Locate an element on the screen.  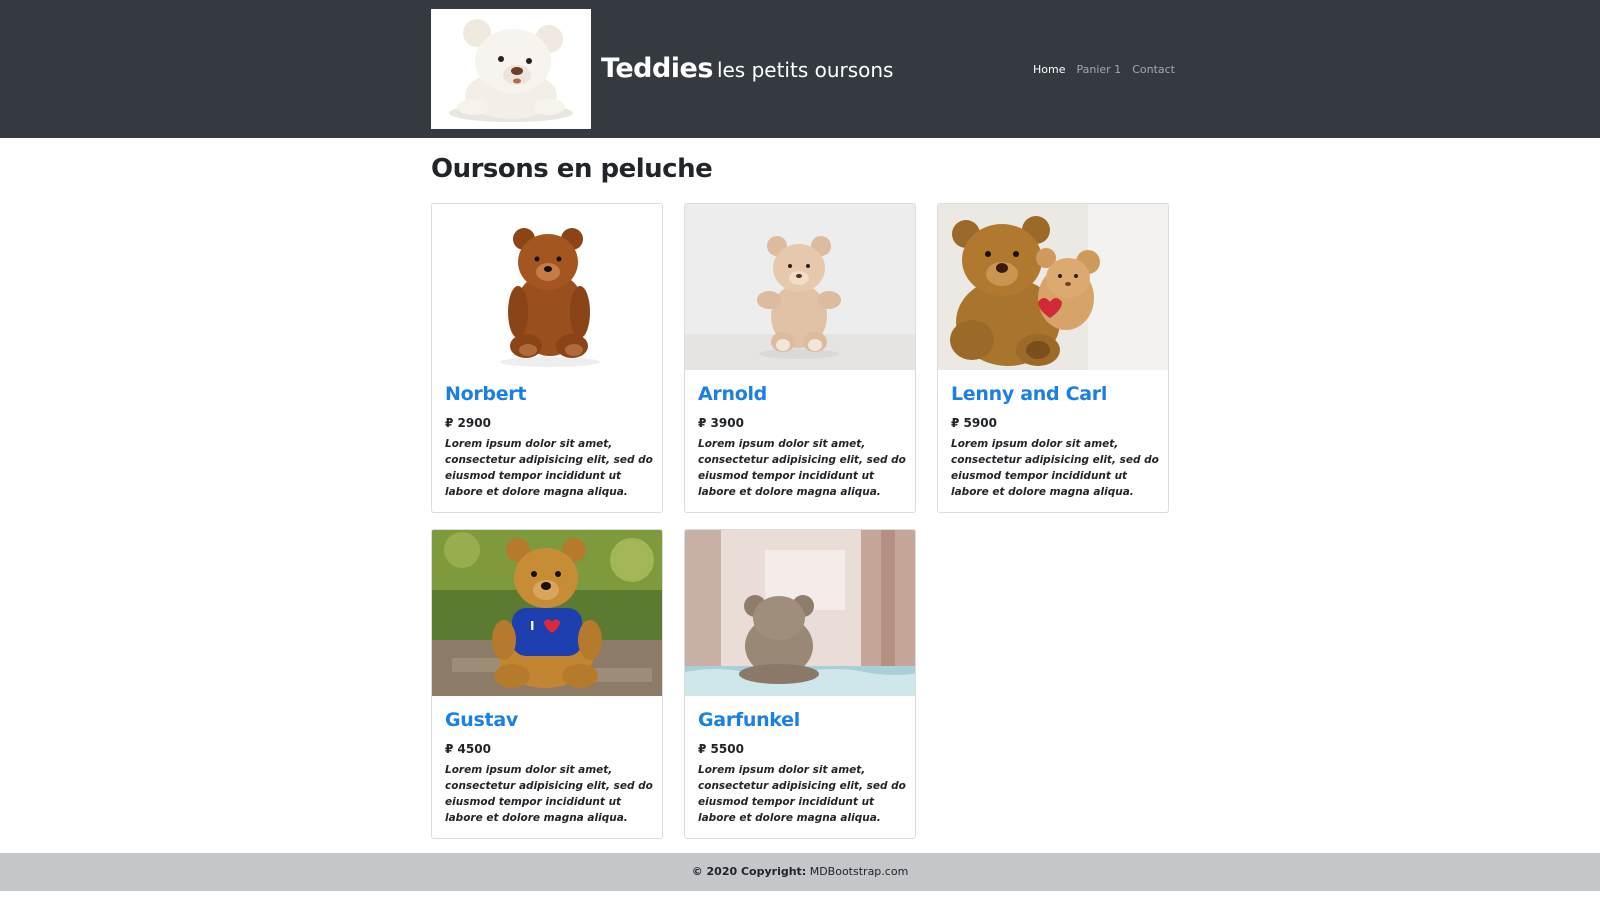
product-price: ₽ 2900 is located at coordinates (468, 423).